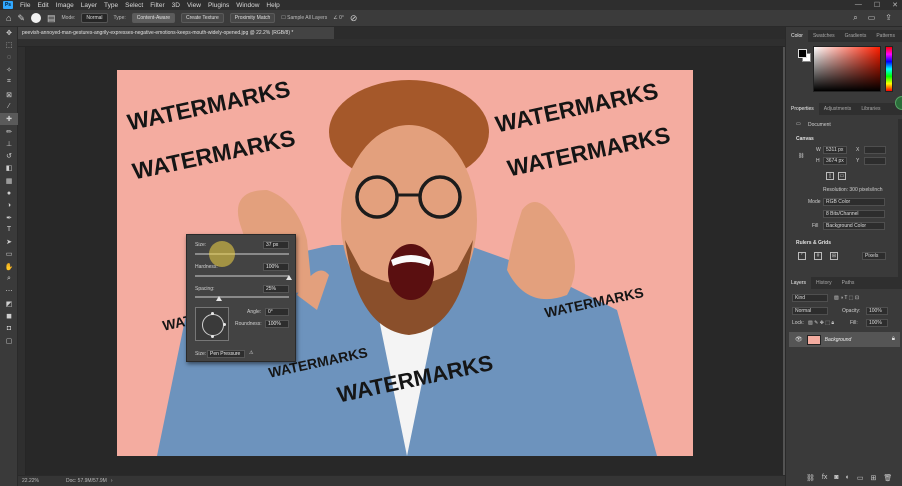 This screenshot has height=486, width=902. What do you see at coordinates (9, 340) in the screenshot?
I see `screen-mode-icon: ▢` at bounding box center [9, 340].